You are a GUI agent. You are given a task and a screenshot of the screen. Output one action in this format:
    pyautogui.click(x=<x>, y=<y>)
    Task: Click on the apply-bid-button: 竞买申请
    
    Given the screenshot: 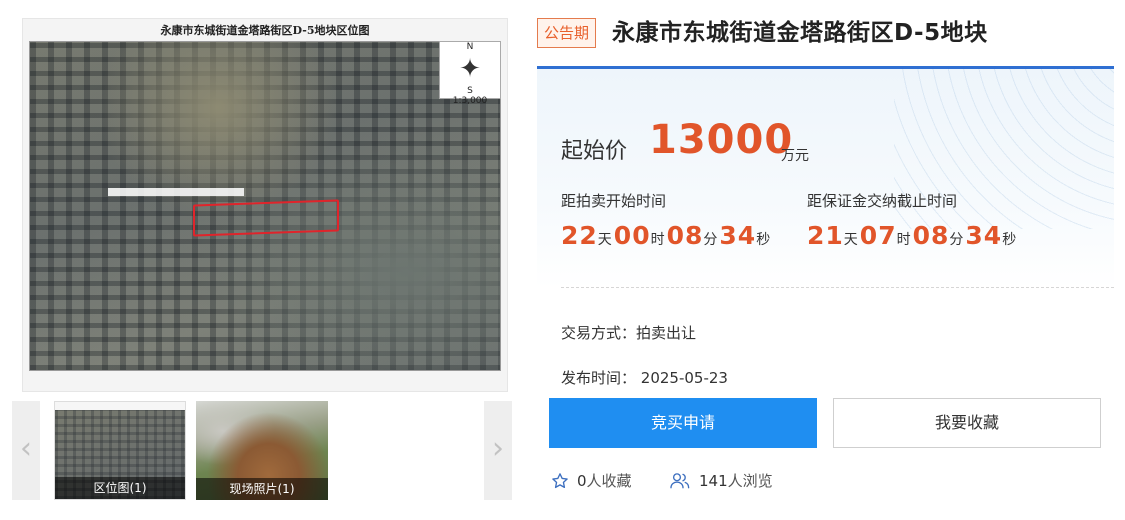 What is the action you would take?
    pyautogui.click(x=683, y=423)
    